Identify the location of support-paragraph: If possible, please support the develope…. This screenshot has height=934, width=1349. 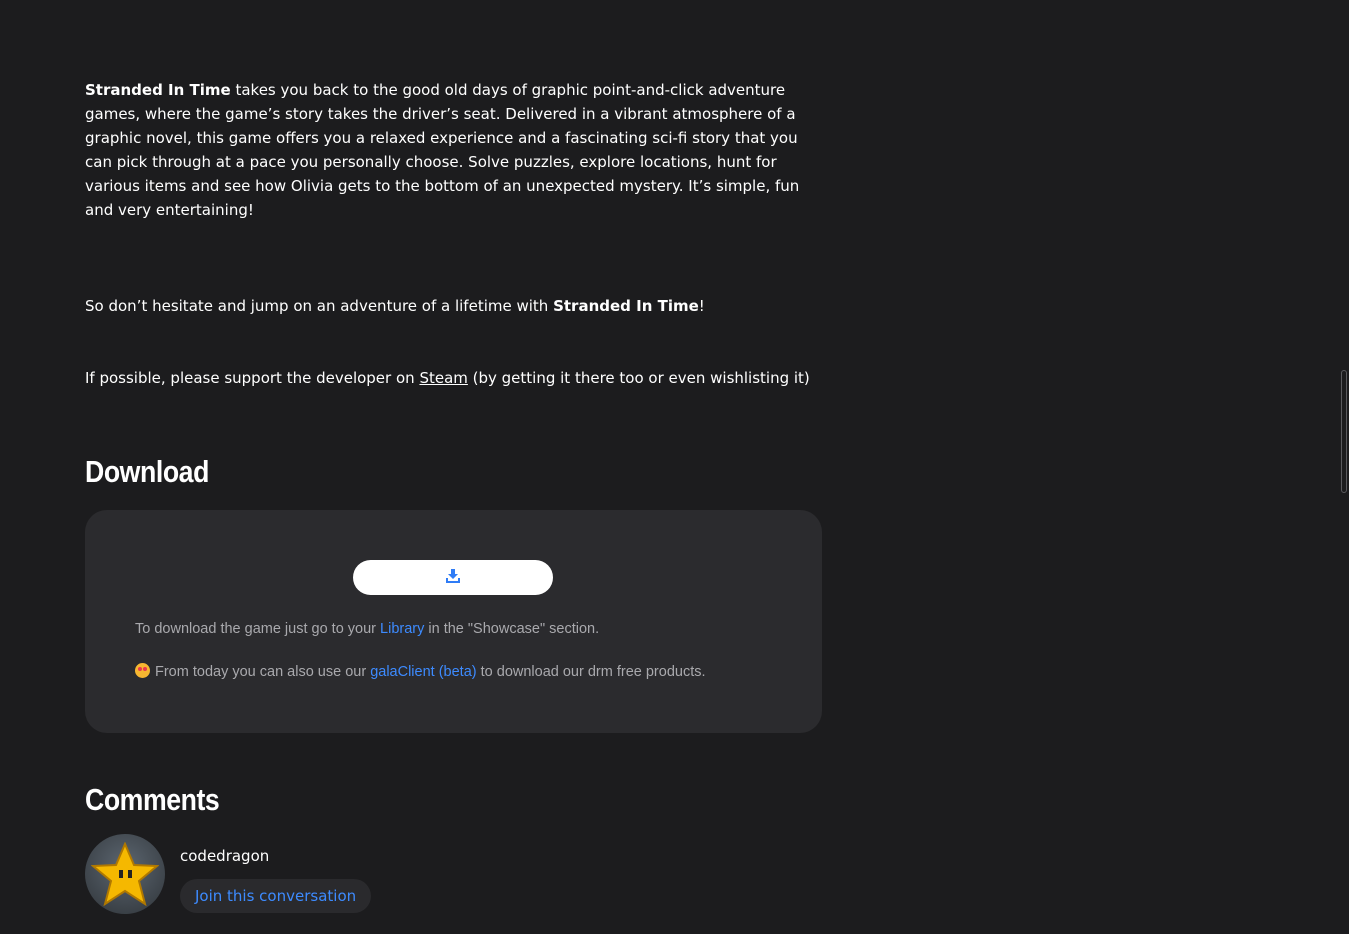
(455, 378).